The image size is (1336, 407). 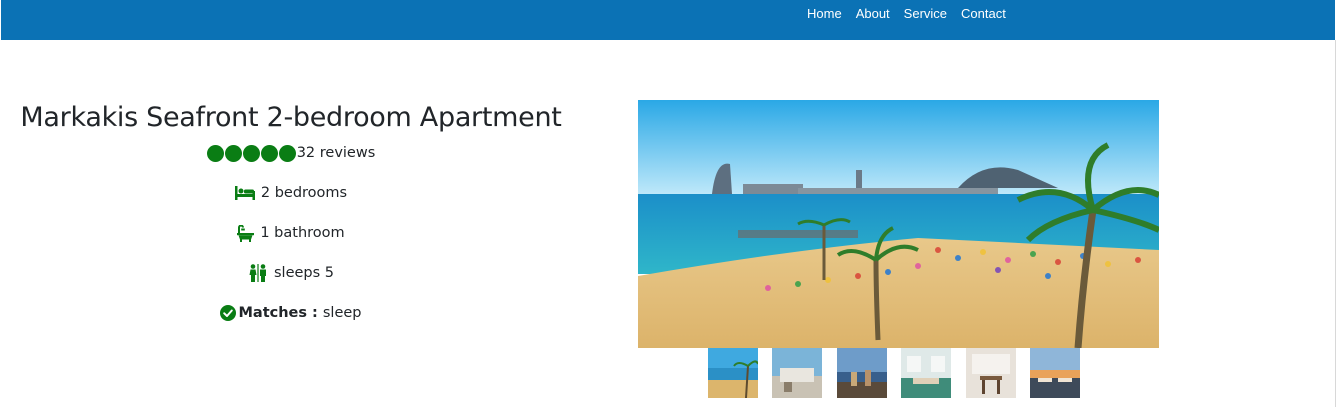 What do you see at coordinates (668, 20) in the screenshot?
I see `top-navbar: Home About Service Contact` at bounding box center [668, 20].